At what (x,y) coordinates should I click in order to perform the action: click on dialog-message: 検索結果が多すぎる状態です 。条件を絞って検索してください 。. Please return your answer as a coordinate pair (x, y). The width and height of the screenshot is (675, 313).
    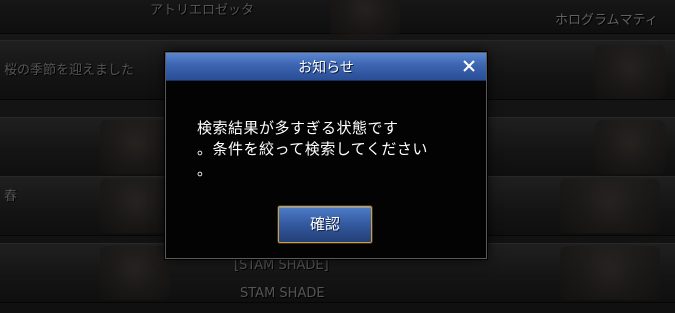
    Looking at the image, I should click on (312, 149).